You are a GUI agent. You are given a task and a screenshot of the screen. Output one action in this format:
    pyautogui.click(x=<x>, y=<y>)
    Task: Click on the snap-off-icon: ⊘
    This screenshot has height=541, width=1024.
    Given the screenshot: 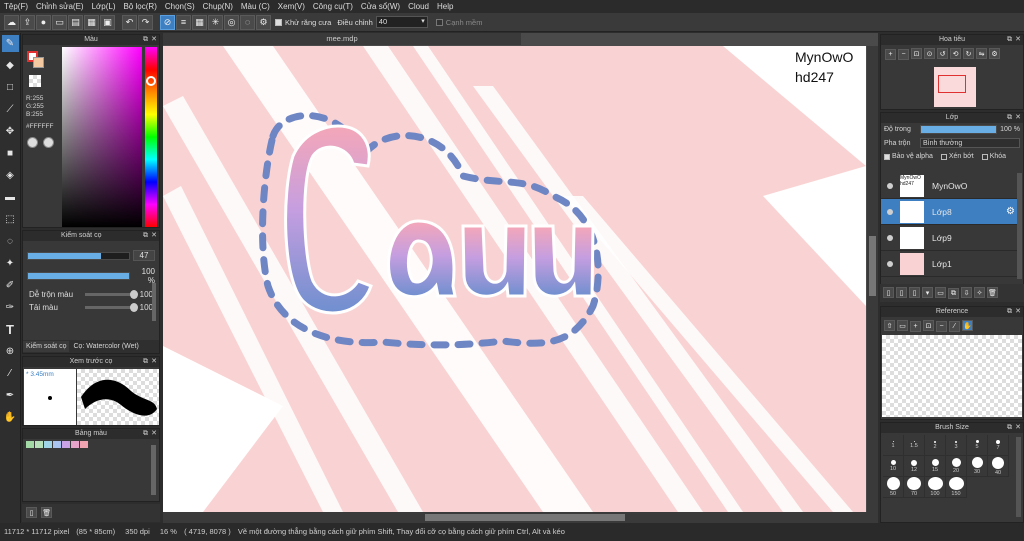 What is the action you would take?
    pyautogui.click(x=167, y=22)
    